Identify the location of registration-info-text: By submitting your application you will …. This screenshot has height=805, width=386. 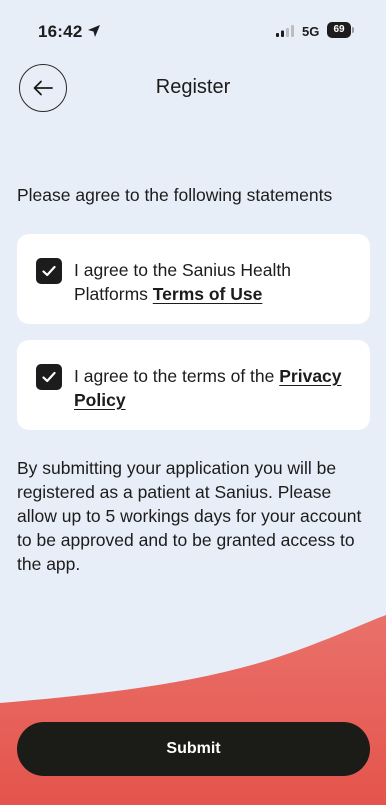
(189, 516).